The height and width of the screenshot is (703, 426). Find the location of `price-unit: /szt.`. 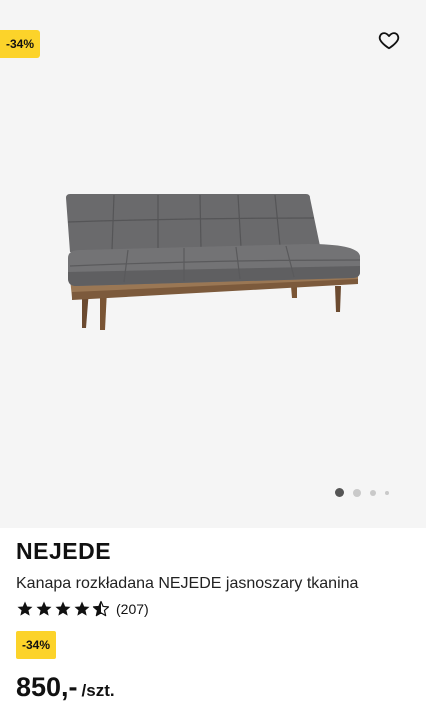

price-unit: /szt. is located at coordinates (98, 690).